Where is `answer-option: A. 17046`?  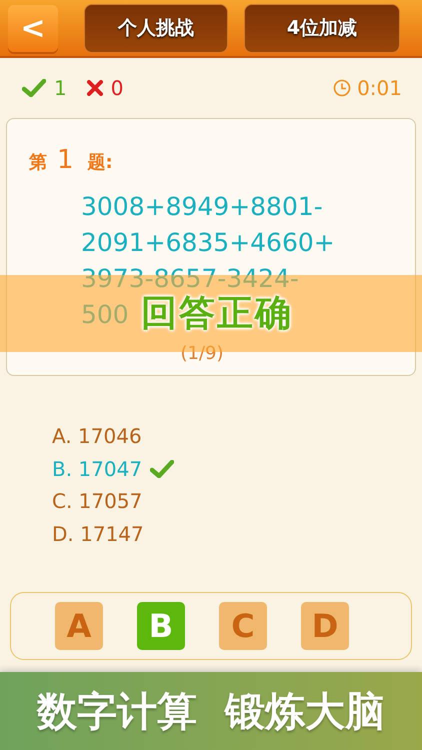 answer-option: A. 17046 is located at coordinates (97, 436).